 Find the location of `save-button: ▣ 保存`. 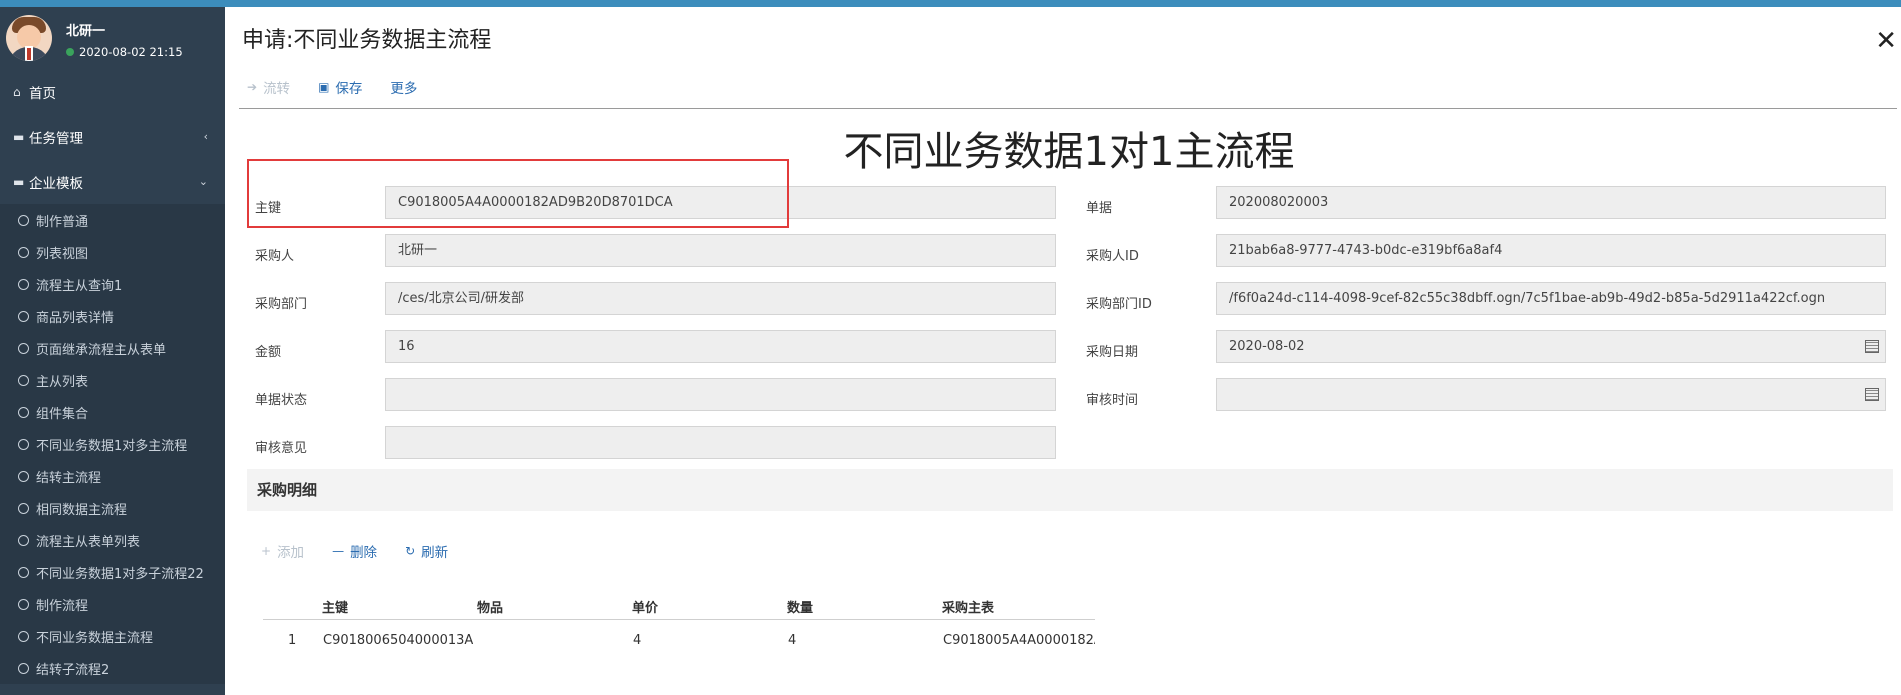

save-button: ▣ 保存 is located at coordinates (340, 87).